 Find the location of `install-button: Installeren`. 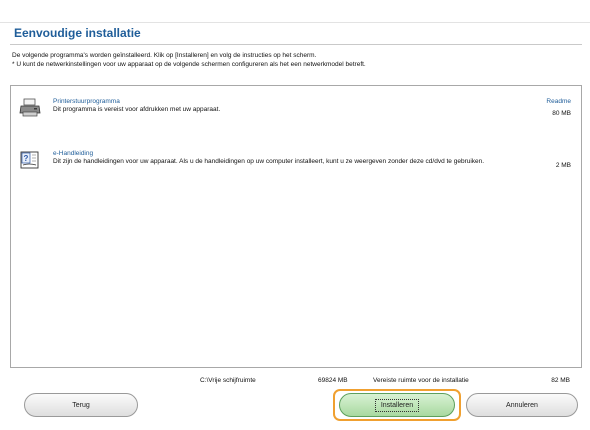

install-button: Installeren is located at coordinates (397, 405).